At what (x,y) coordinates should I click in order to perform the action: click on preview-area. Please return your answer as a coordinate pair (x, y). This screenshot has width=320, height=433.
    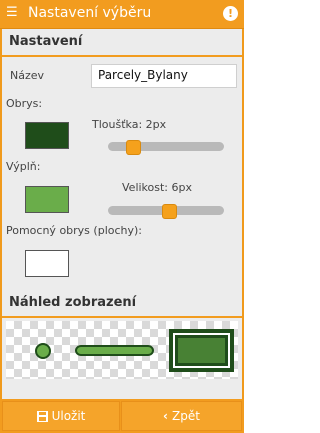
    Looking at the image, I should click on (122, 350).